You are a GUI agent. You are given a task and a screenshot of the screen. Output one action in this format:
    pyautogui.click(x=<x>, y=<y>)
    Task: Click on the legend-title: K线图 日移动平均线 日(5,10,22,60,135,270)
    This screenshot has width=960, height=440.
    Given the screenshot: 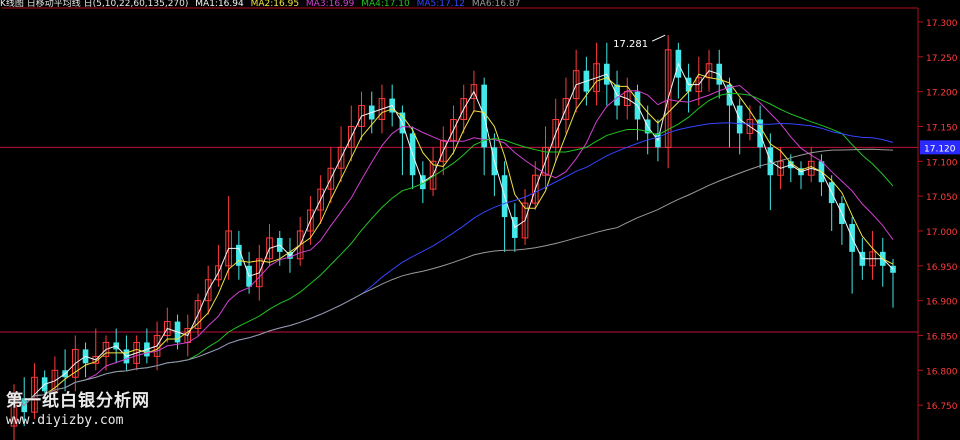 What is the action you would take?
    pyautogui.click(x=94, y=4)
    